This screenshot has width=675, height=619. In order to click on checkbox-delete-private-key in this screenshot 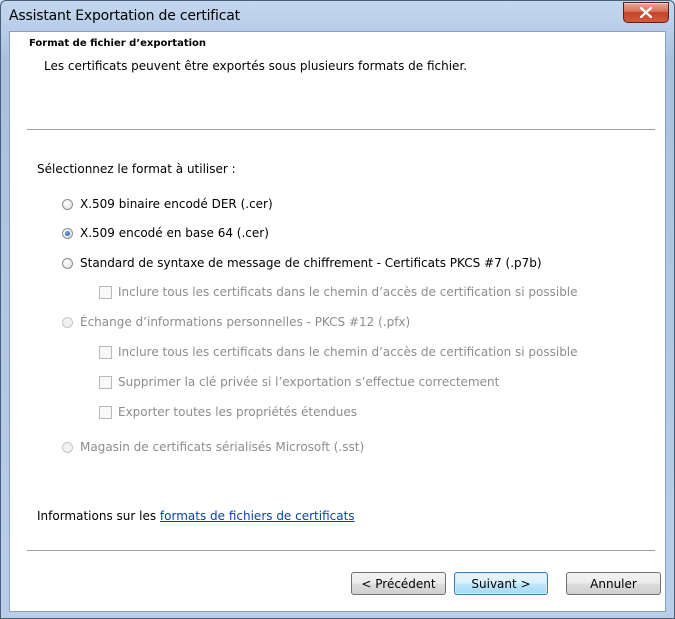, I will do `click(105, 382)`.